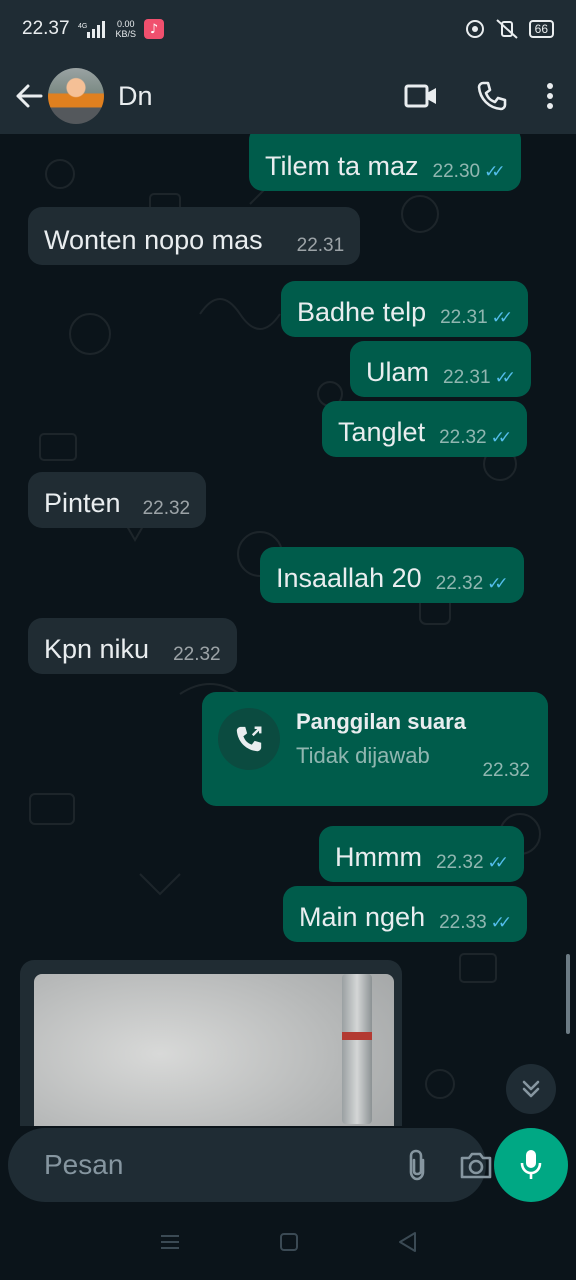 The width and height of the screenshot is (576, 1280). Describe the element at coordinates (362, 312) in the screenshot. I see `message-text: Badhe telp` at that location.